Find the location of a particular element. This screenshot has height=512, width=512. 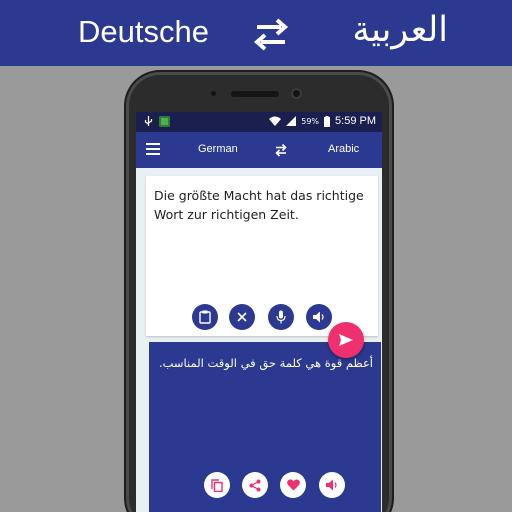

voice-input-button is located at coordinates (281, 317).